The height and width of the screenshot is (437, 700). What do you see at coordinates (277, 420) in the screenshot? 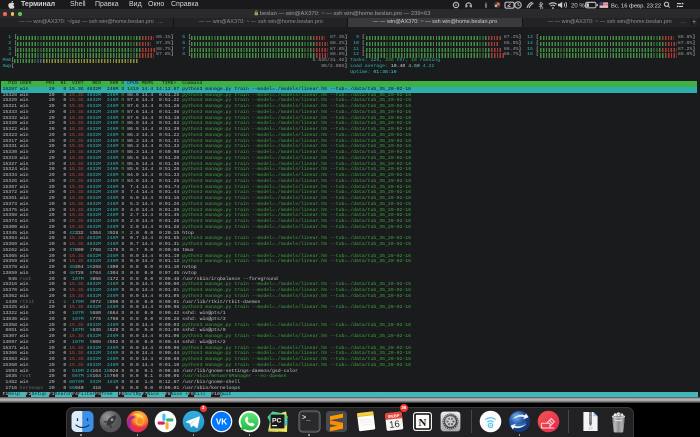
I see `svg-text: PC` at bounding box center [277, 420].